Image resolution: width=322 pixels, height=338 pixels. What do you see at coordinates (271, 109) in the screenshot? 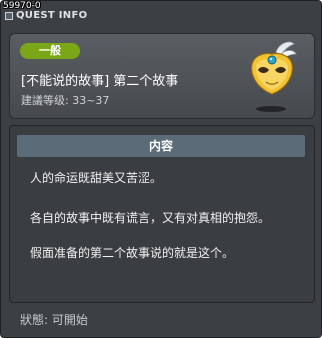
I see `mask-shadow` at bounding box center [271, 109].